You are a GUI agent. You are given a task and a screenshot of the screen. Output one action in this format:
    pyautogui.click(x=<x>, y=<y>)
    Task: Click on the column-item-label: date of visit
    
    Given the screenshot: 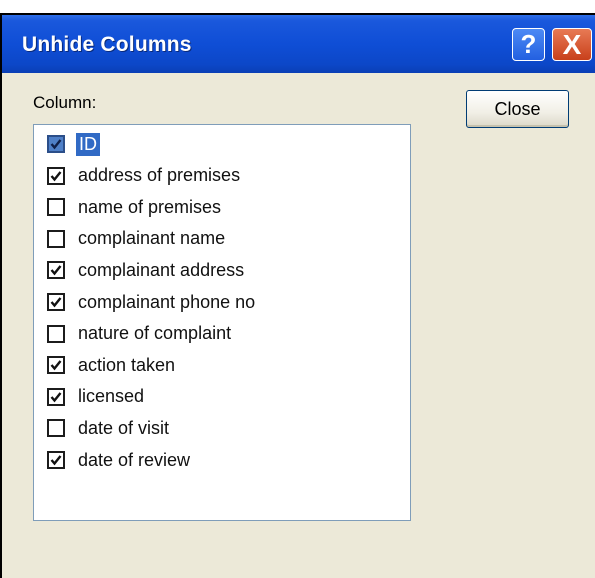 What is the action you would take?
    pyautogui.click(x=124, y=427)
    